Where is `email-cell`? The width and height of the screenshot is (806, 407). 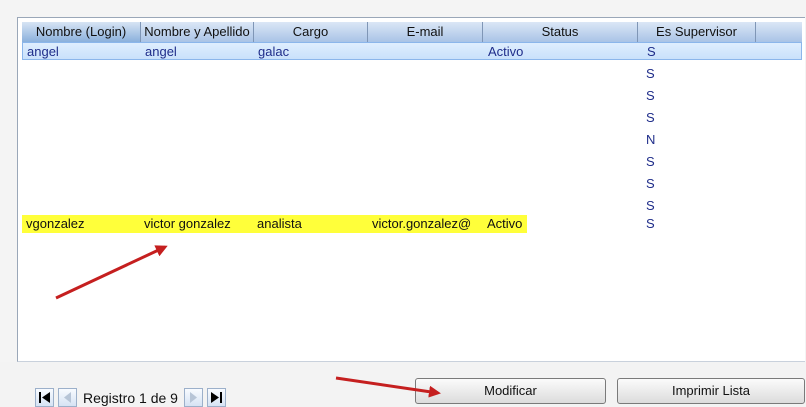 email-cell is located at coordinates (427, 52).